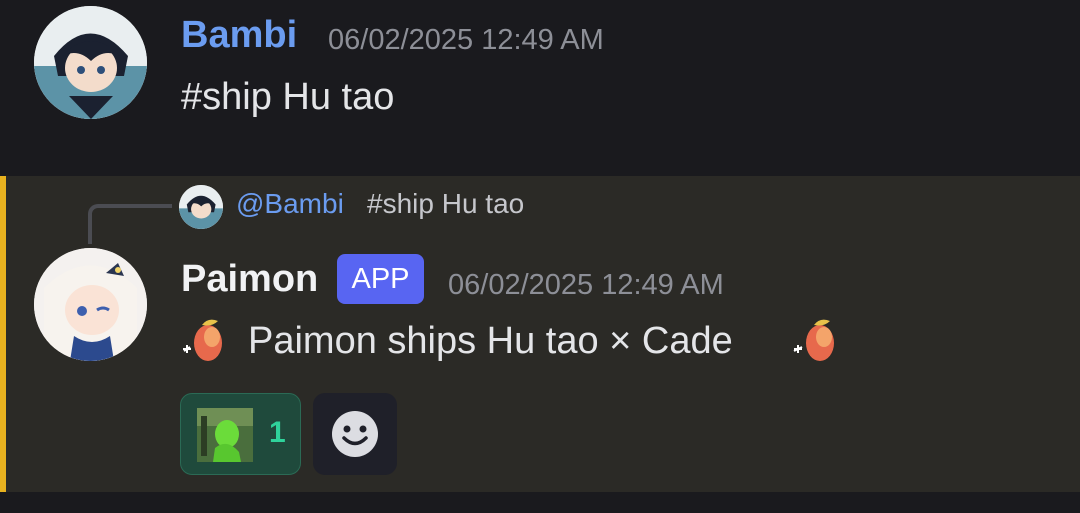 The image size is (1080, 513). Describe the element at coordinates (201, 207) in the screenshot. I see `reply-avatar` at that location.